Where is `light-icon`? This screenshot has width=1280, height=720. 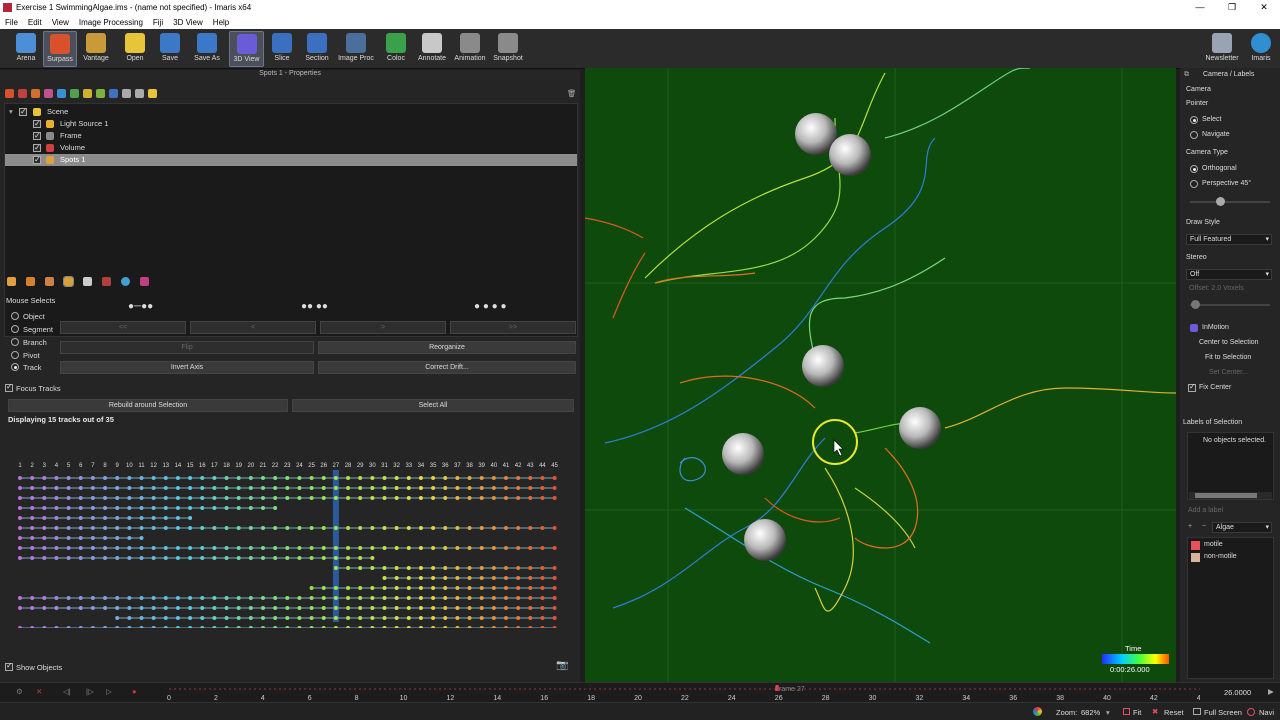
light-icon is located at coordinates (87, 93).